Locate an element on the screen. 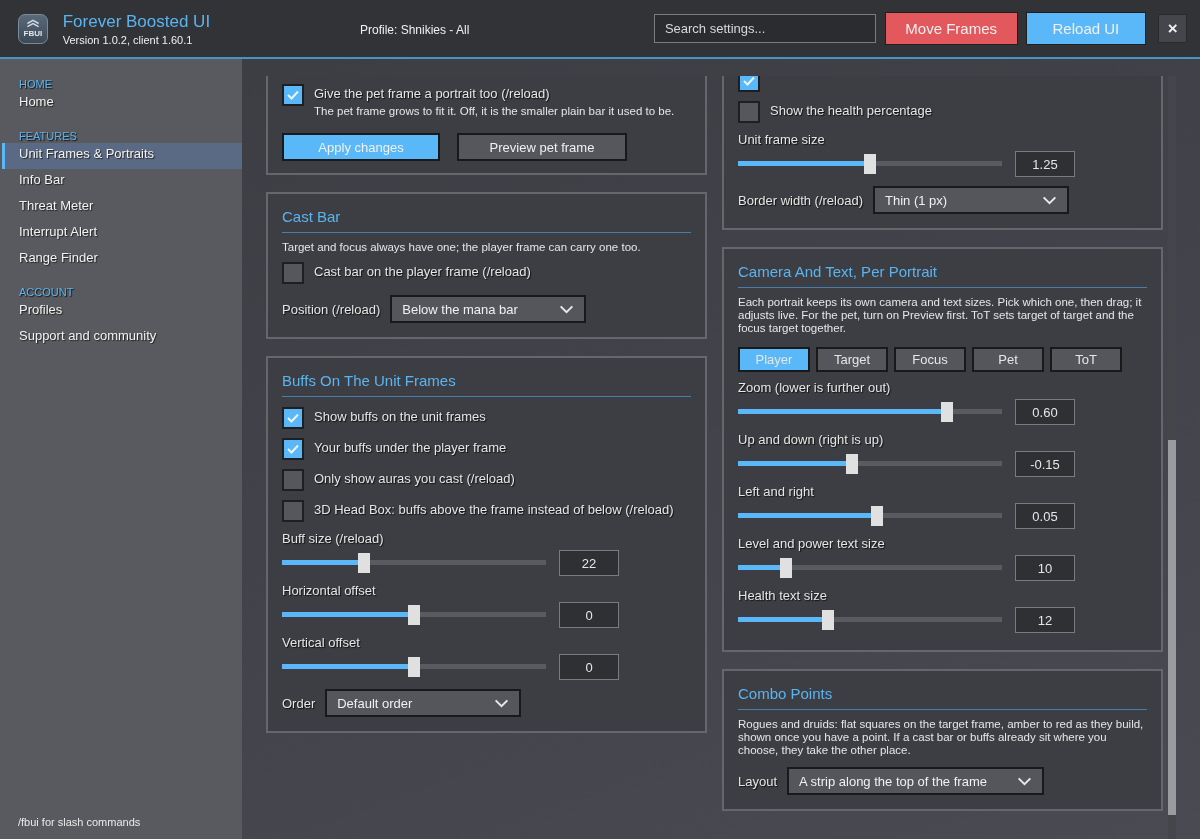 The width and height of the screenshot is (1200, 839). value-field: 22 is located at coordinates (589, 563).